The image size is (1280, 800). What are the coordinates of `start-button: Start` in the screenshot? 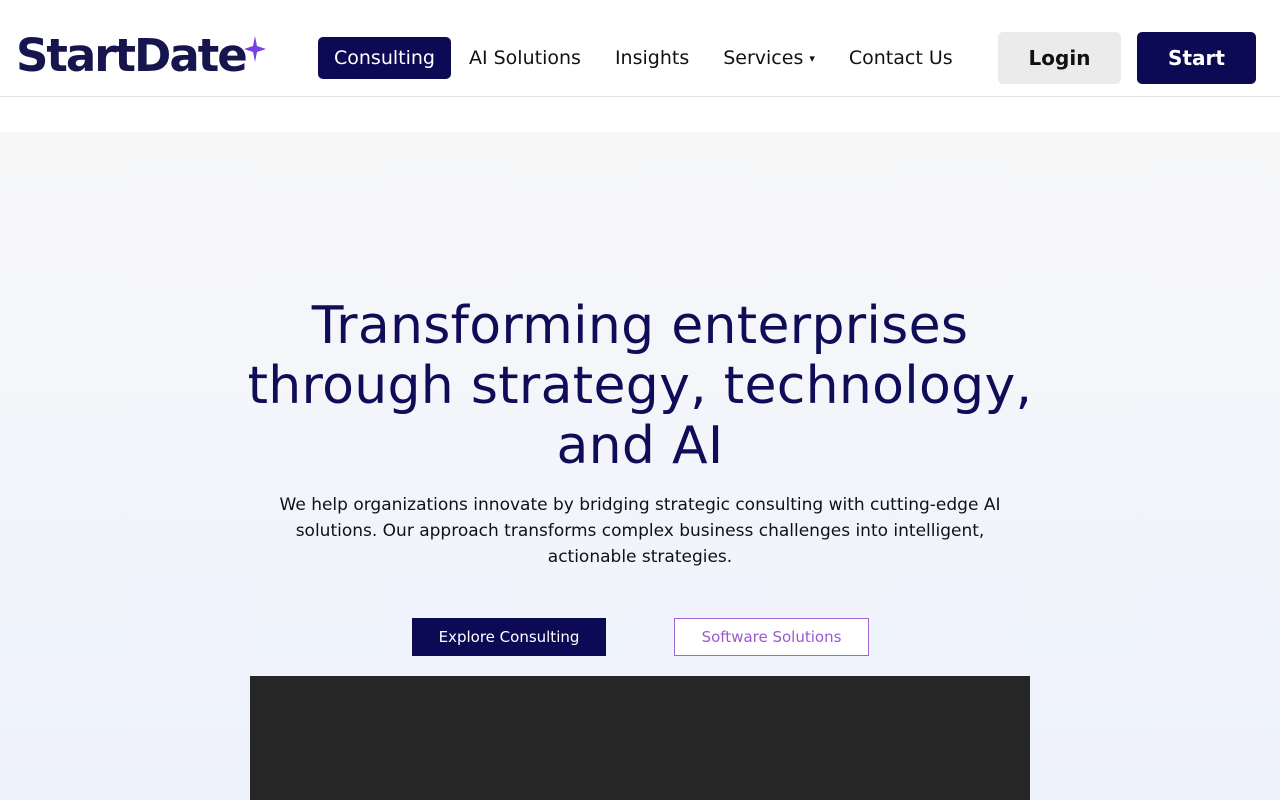 It's located at (1196, 58).